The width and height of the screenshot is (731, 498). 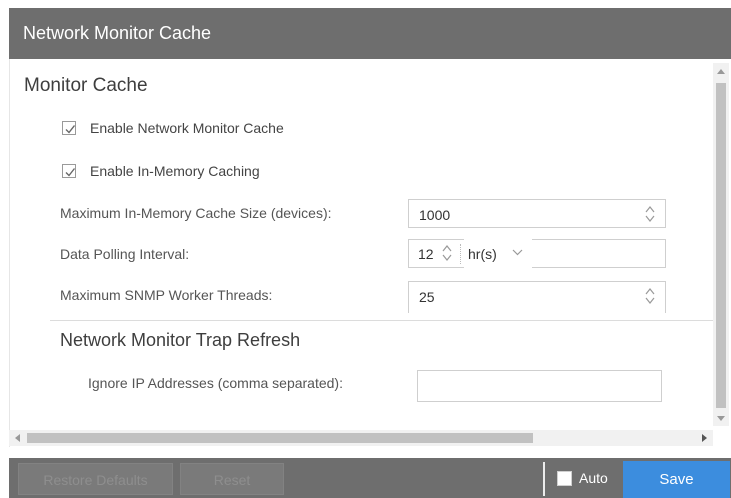 What do you see at coordinates (721, 418) in the screenshot?
I see `scroll-down-arrow-icon` at bounding box center [721, 418].